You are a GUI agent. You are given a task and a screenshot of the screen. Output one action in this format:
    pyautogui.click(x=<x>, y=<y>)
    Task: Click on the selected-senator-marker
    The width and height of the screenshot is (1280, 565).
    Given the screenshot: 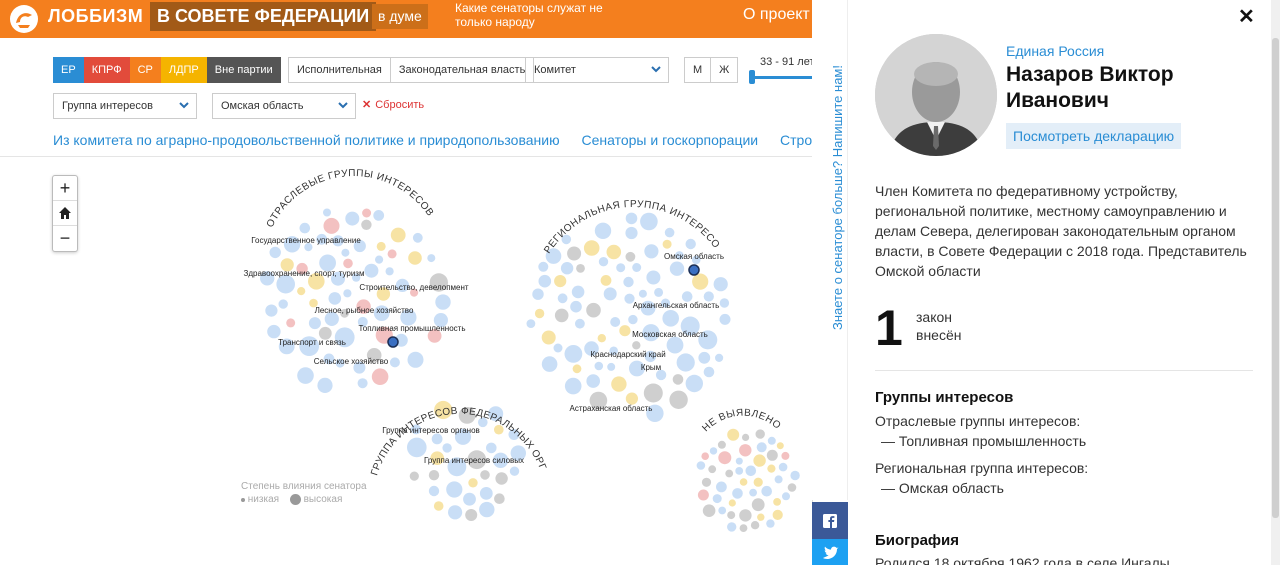 What is the action you would take?
    pyautogui.click(x=694, y=270)
    